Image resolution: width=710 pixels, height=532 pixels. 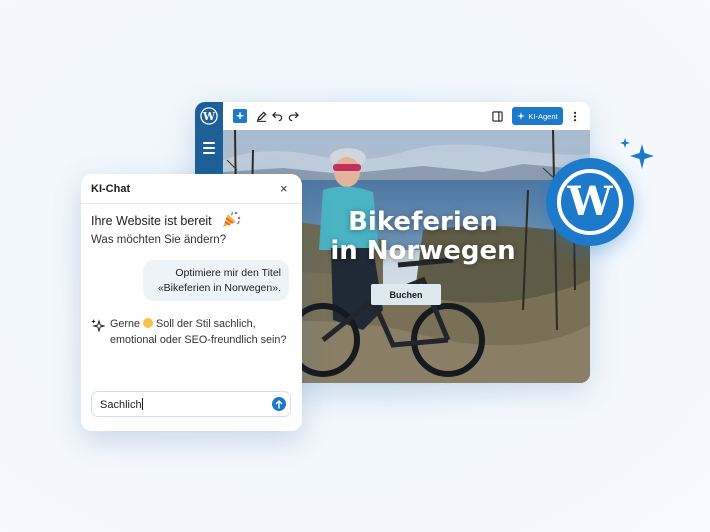 I want to click on ki-agent-button: KI-Agent, so click(x=537, y=116).